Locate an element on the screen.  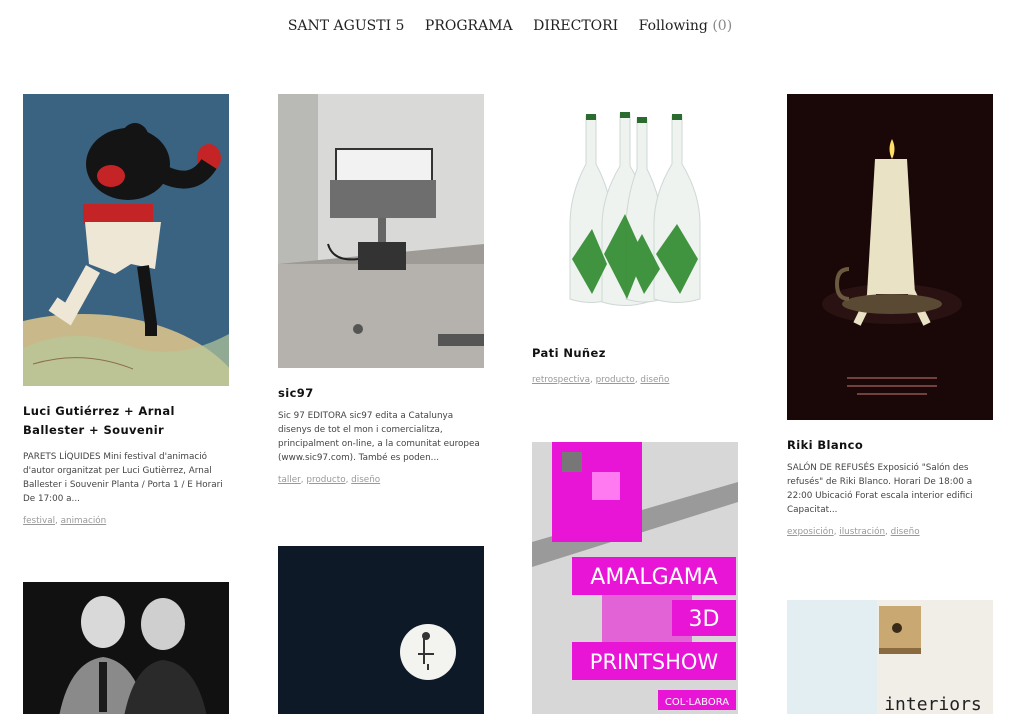
interiors-text: interiors is located at coordinates (933, 704).